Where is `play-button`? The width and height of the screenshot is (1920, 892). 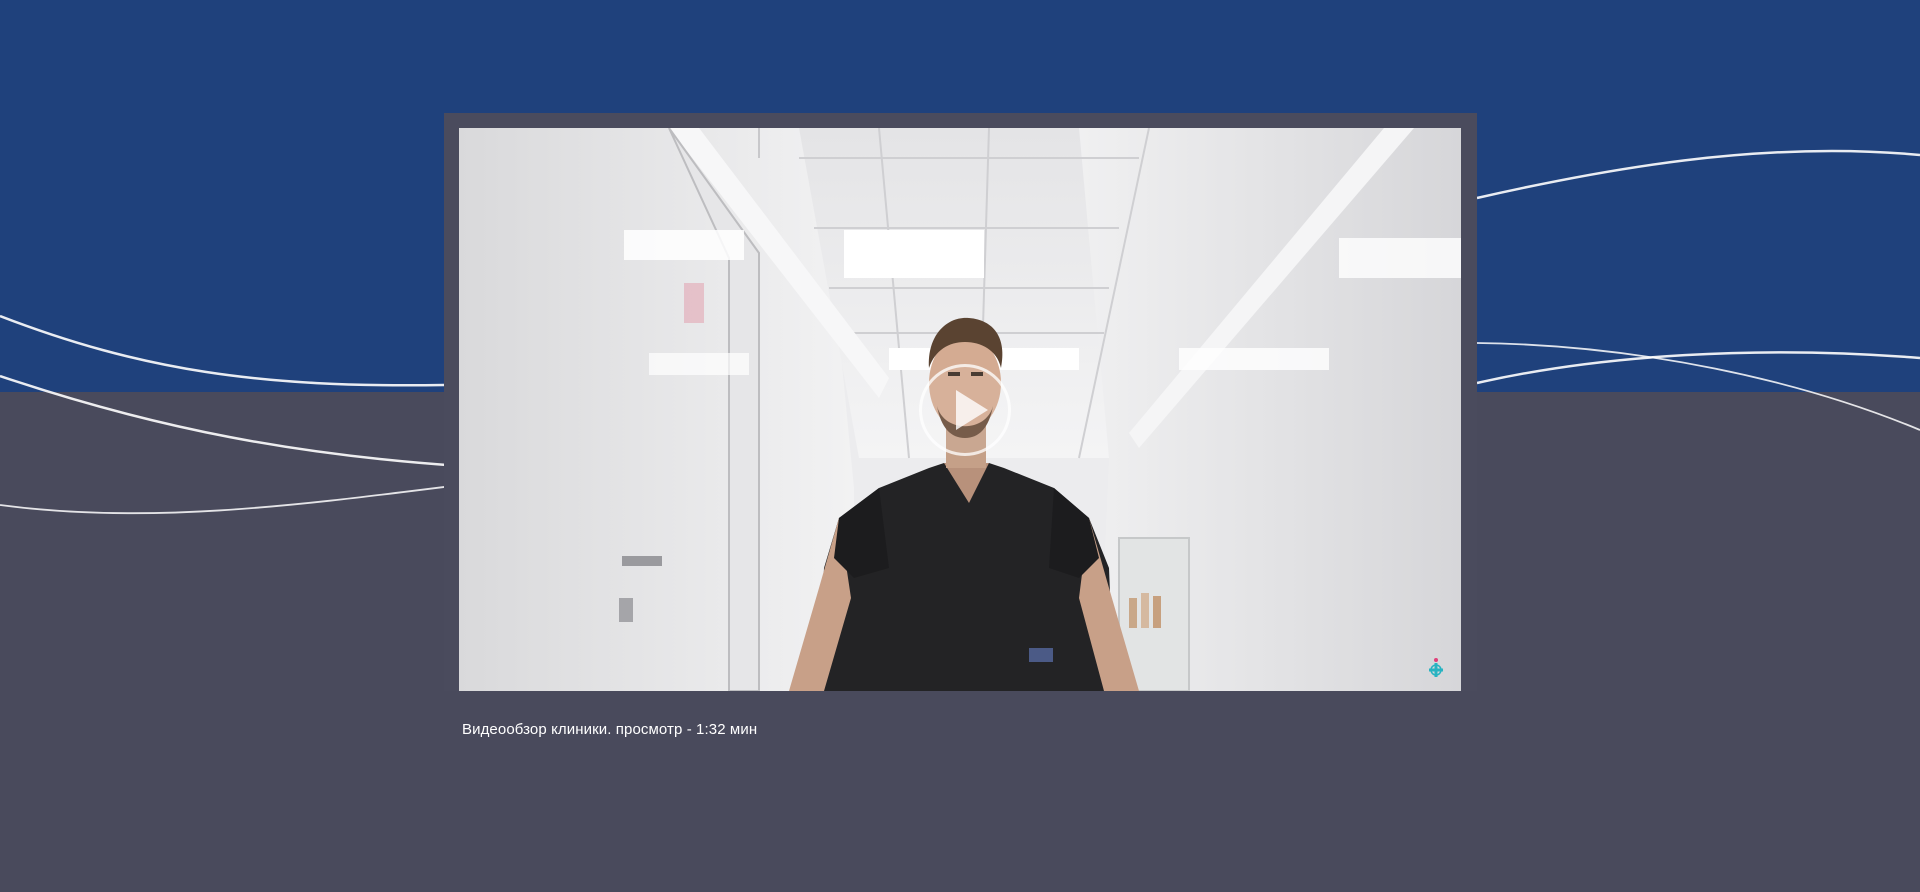
play-button is located at coordinates (965, 410).